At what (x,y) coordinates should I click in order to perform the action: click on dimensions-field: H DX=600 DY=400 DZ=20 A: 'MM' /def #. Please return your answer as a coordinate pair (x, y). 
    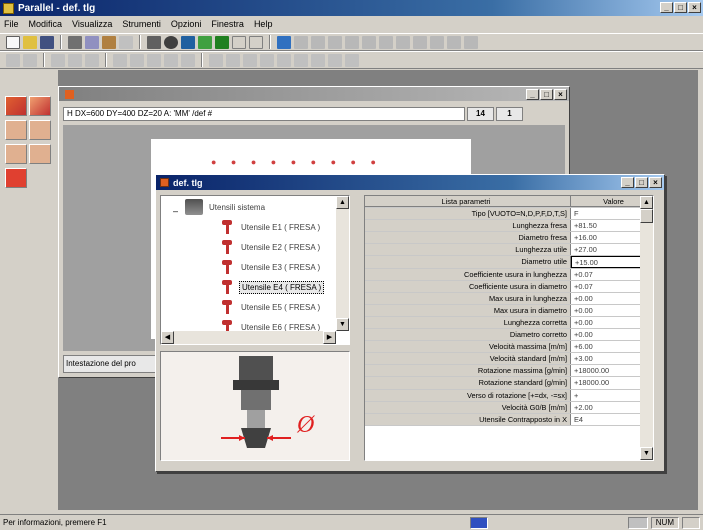
    Looking at the image, I should click on (264, 114).